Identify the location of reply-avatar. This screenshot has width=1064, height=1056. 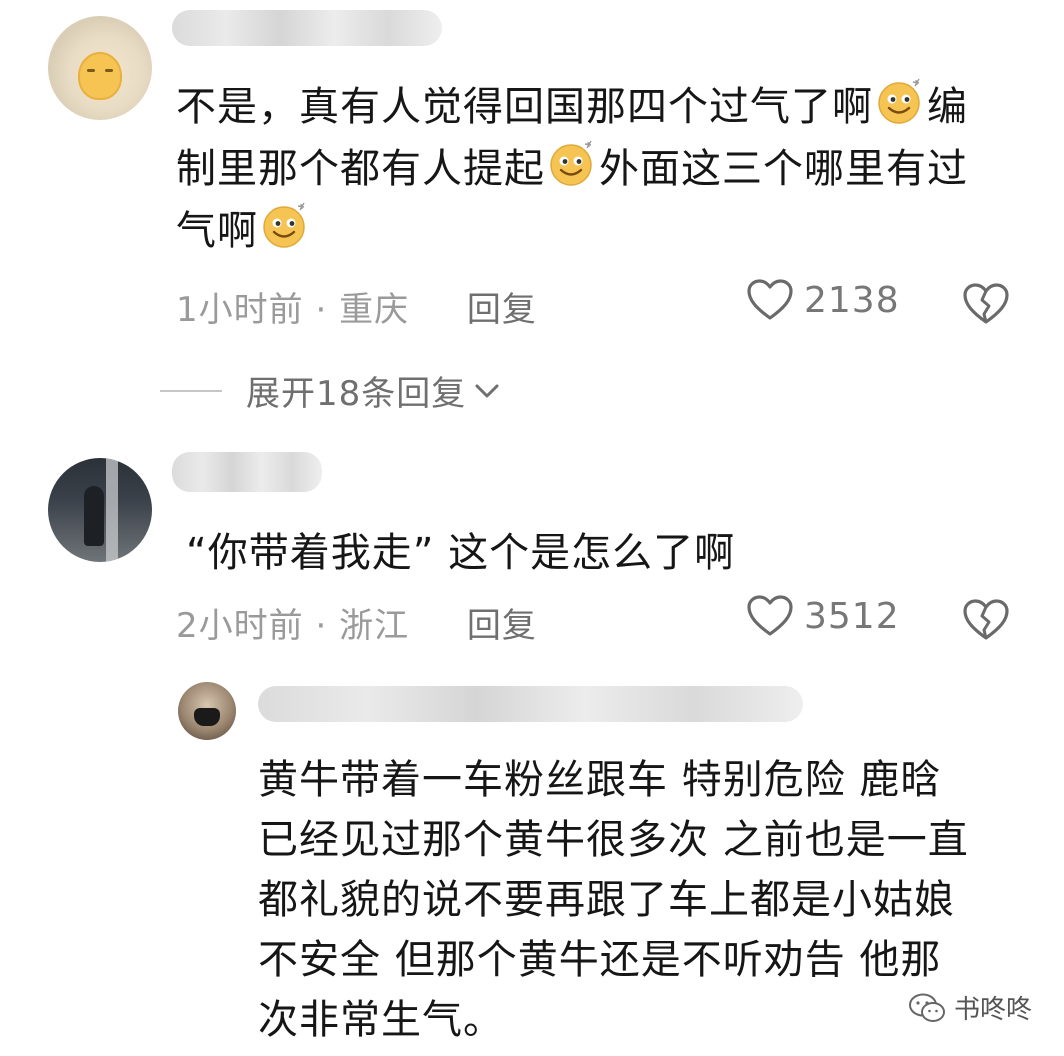
(207, 711).